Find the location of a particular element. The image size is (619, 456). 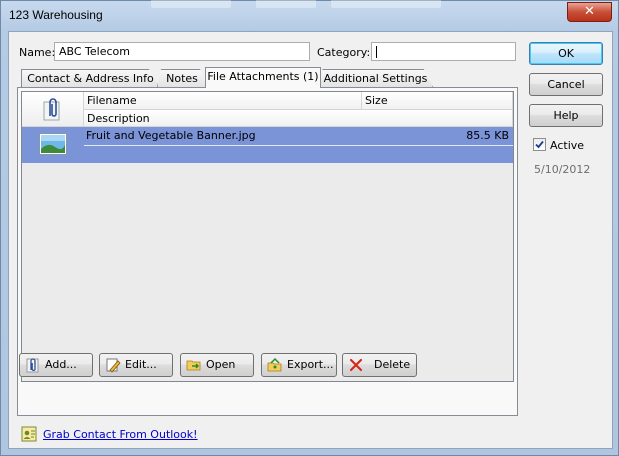

open-button: Open is located at coordinates (217, 365).